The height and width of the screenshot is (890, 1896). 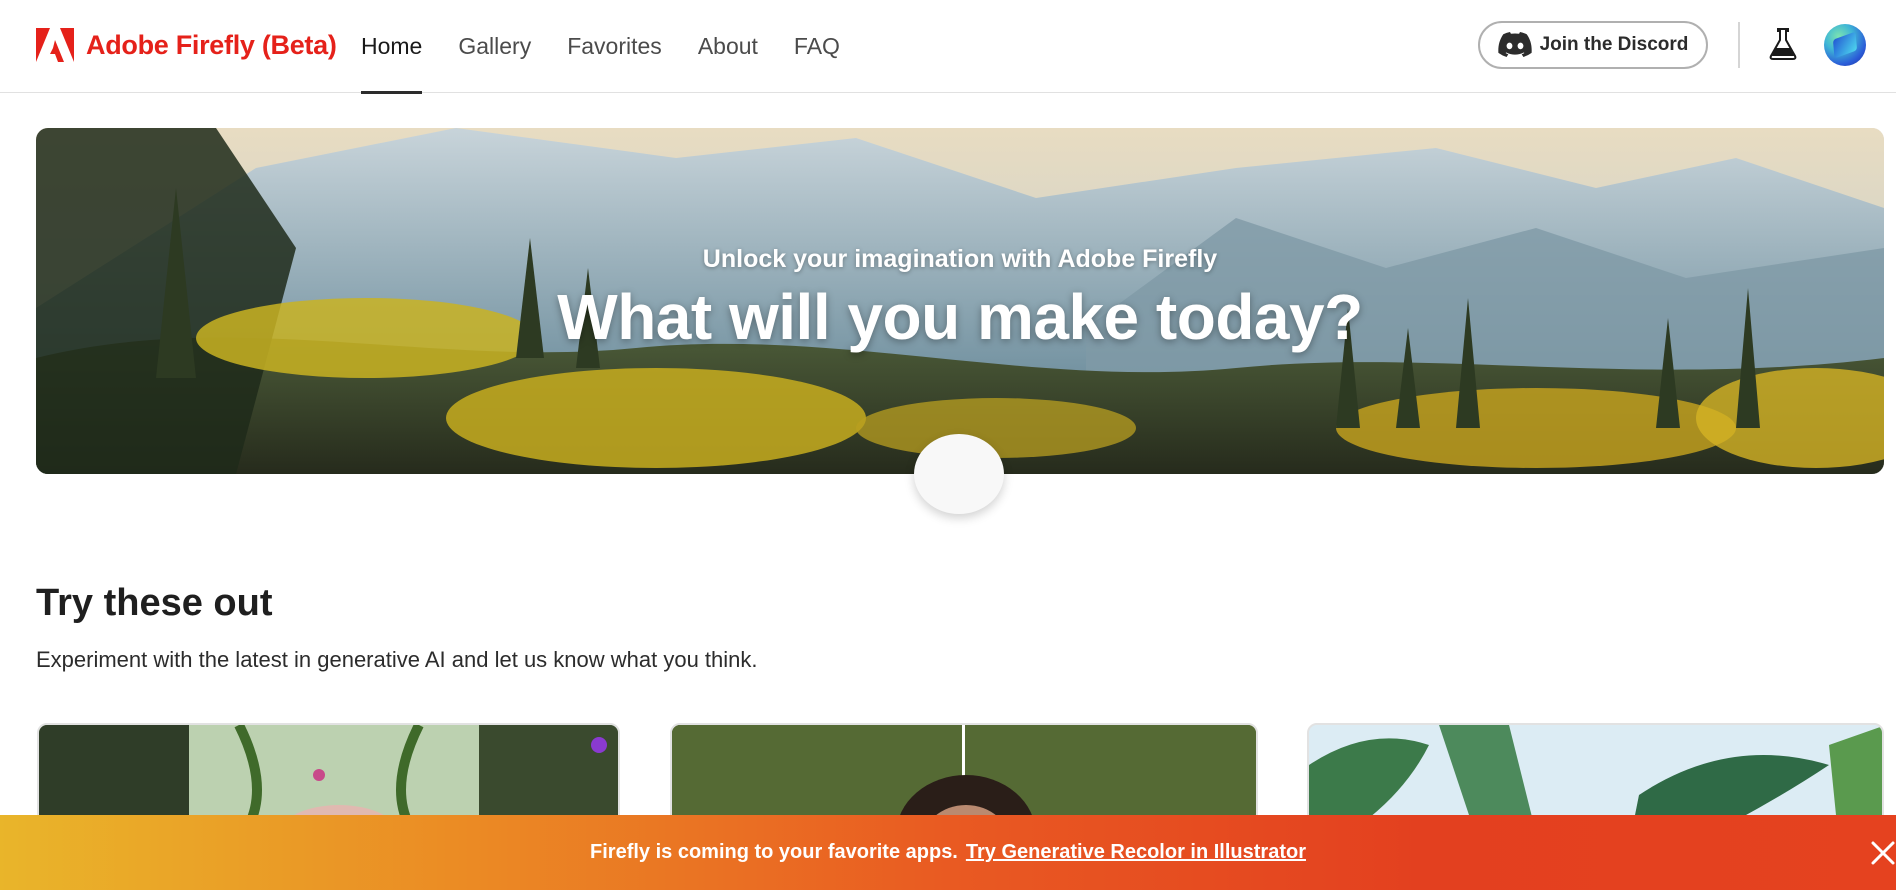 I want to click on section-title: Try these out, so click(x=154, y=603).